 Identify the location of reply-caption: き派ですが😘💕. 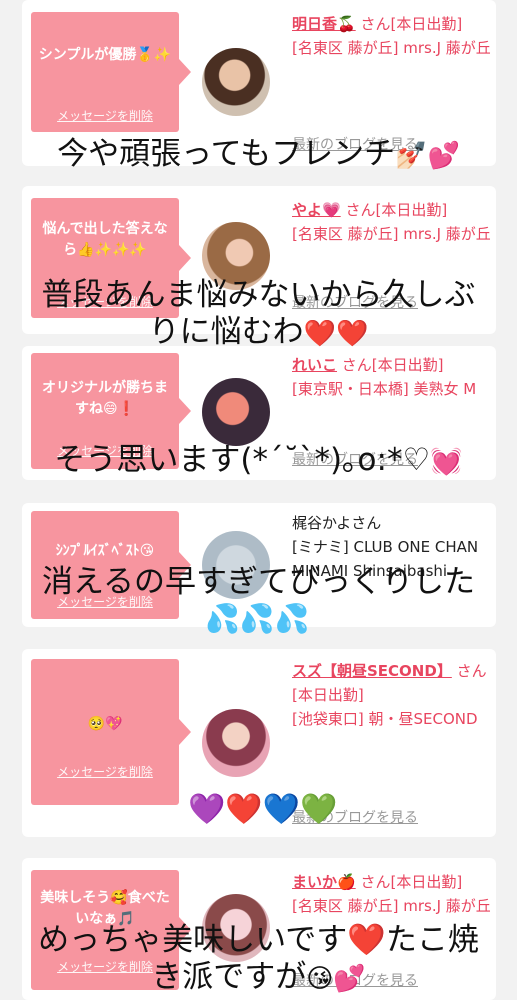
(258, 978).